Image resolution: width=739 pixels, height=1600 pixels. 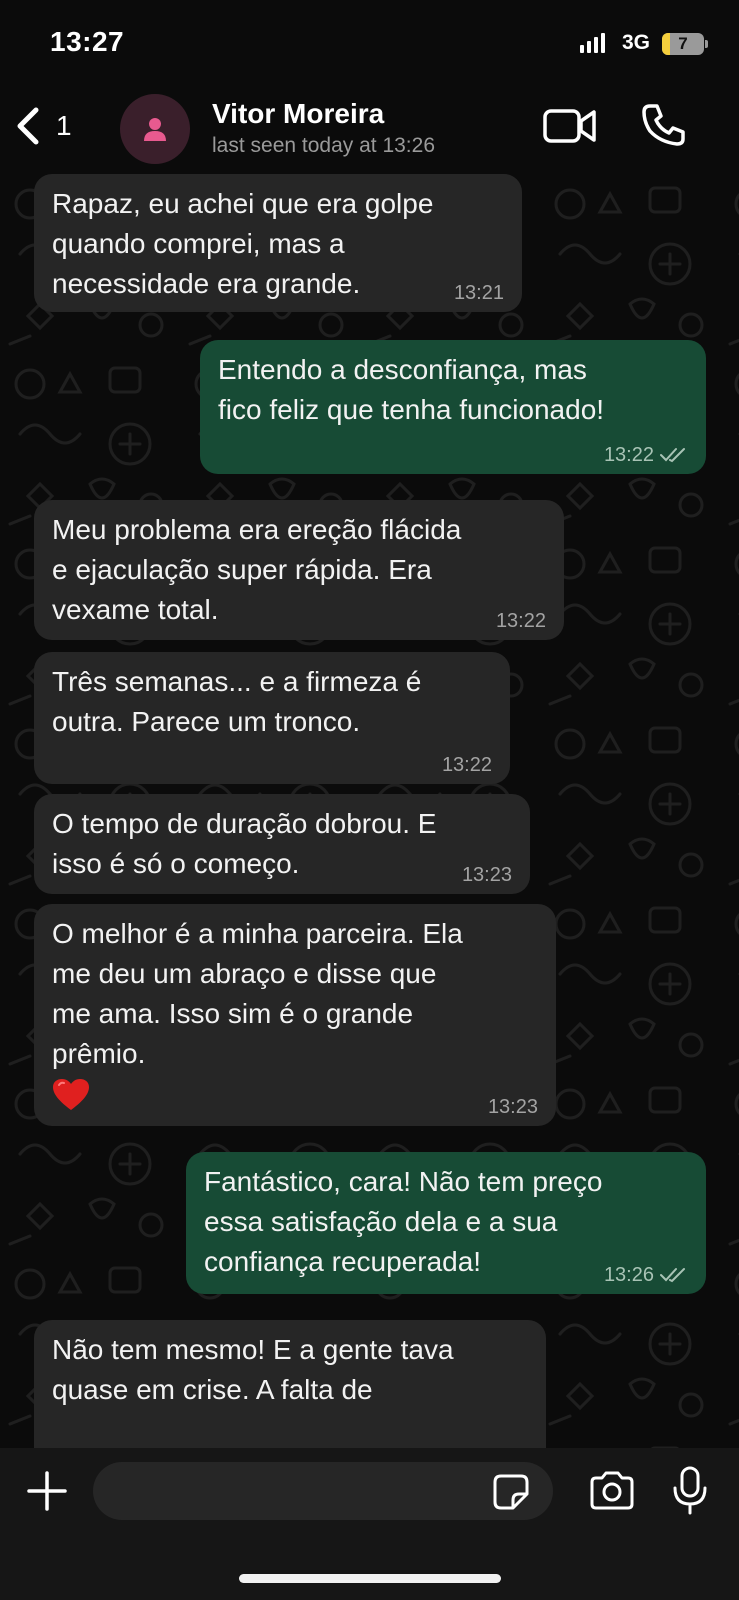 What do you see at coordinates (370, 1578) in the screenshot?
I see `home-indicator` at bounding box center [370, 1578].